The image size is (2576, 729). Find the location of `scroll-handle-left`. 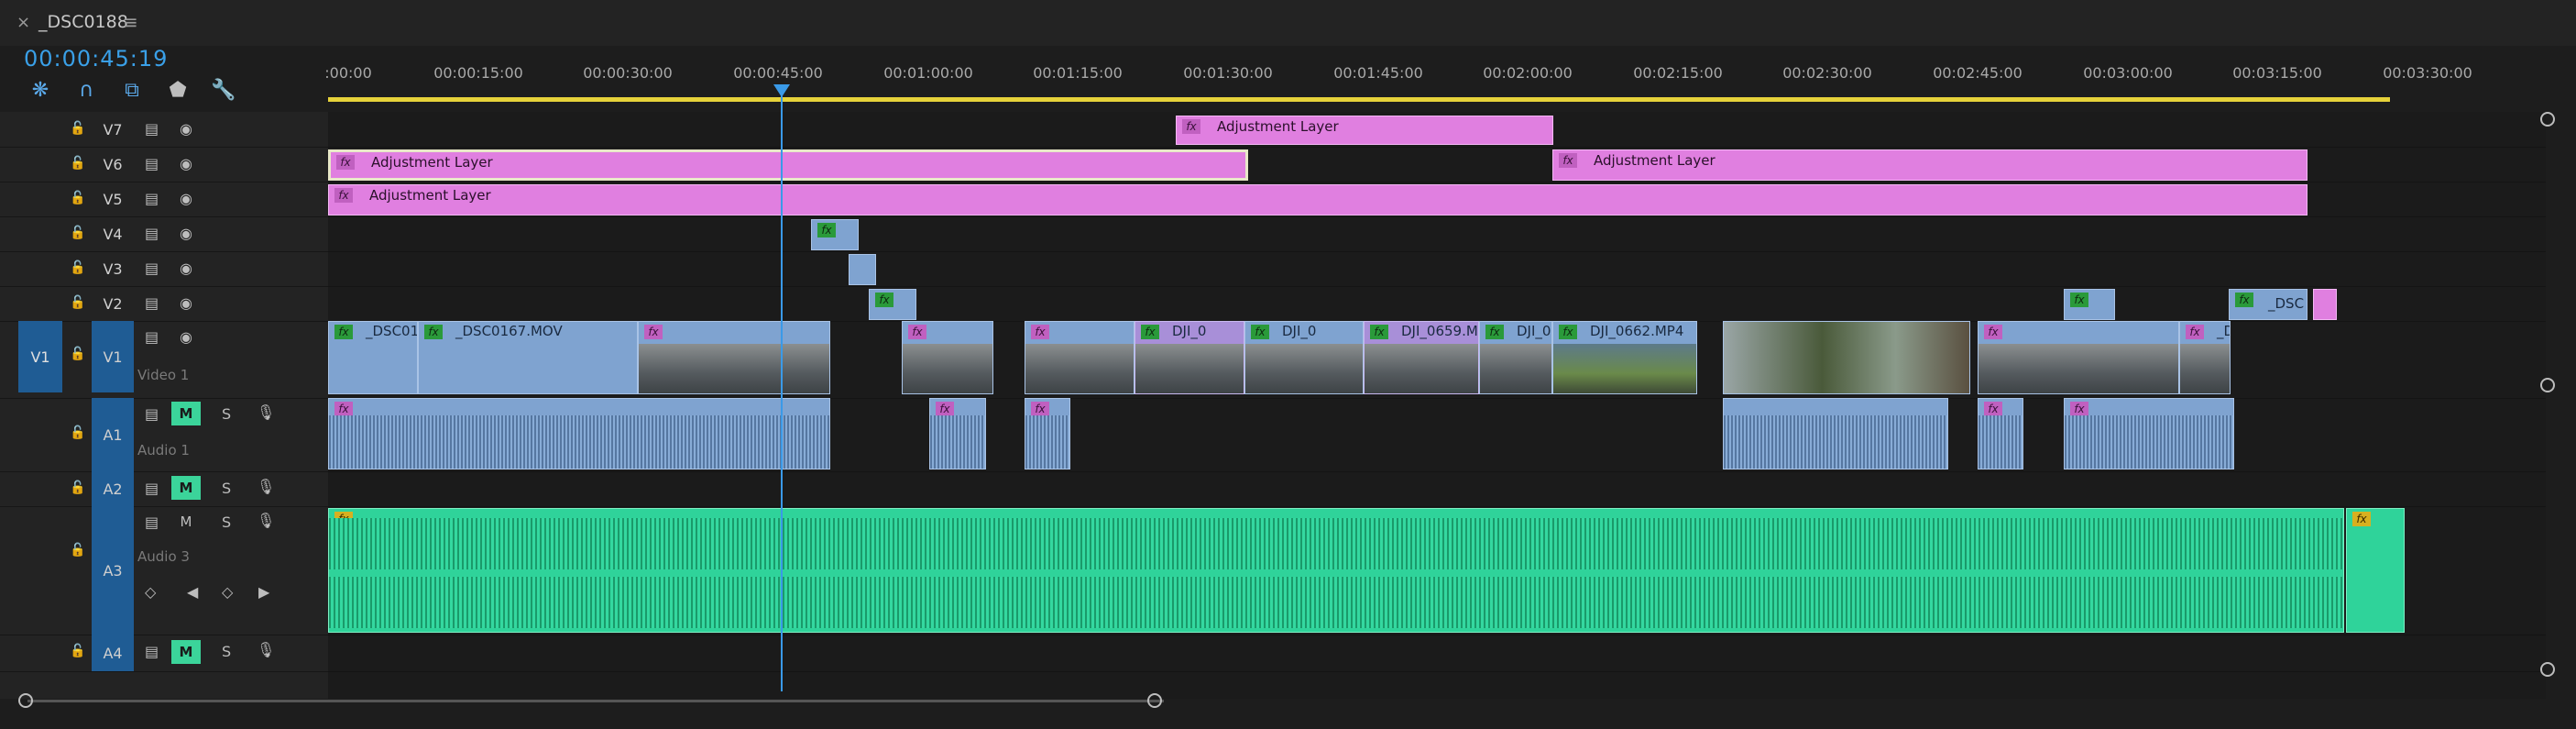

scroll-handle-left is located at coordinates (25, 700).